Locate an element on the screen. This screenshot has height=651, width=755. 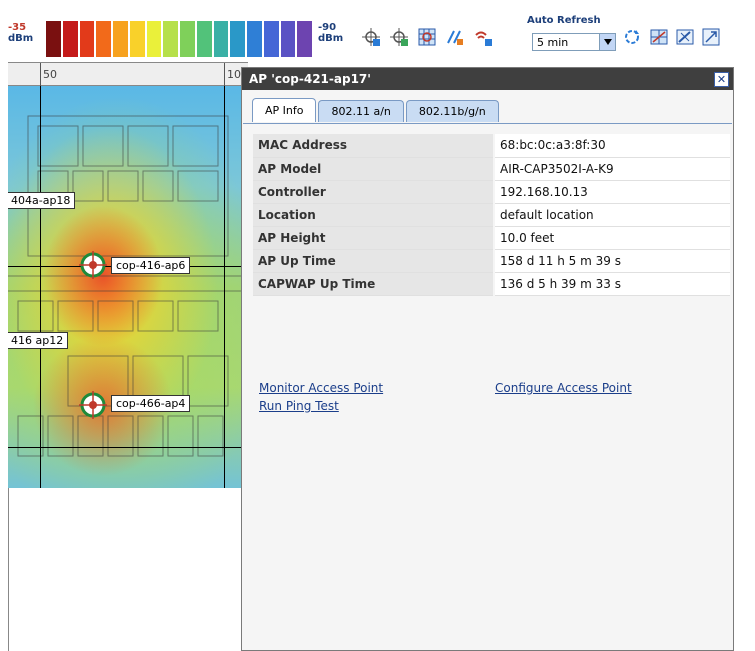
configure-access-point-link: Configure Access Point is located at coordinates (563, 388).